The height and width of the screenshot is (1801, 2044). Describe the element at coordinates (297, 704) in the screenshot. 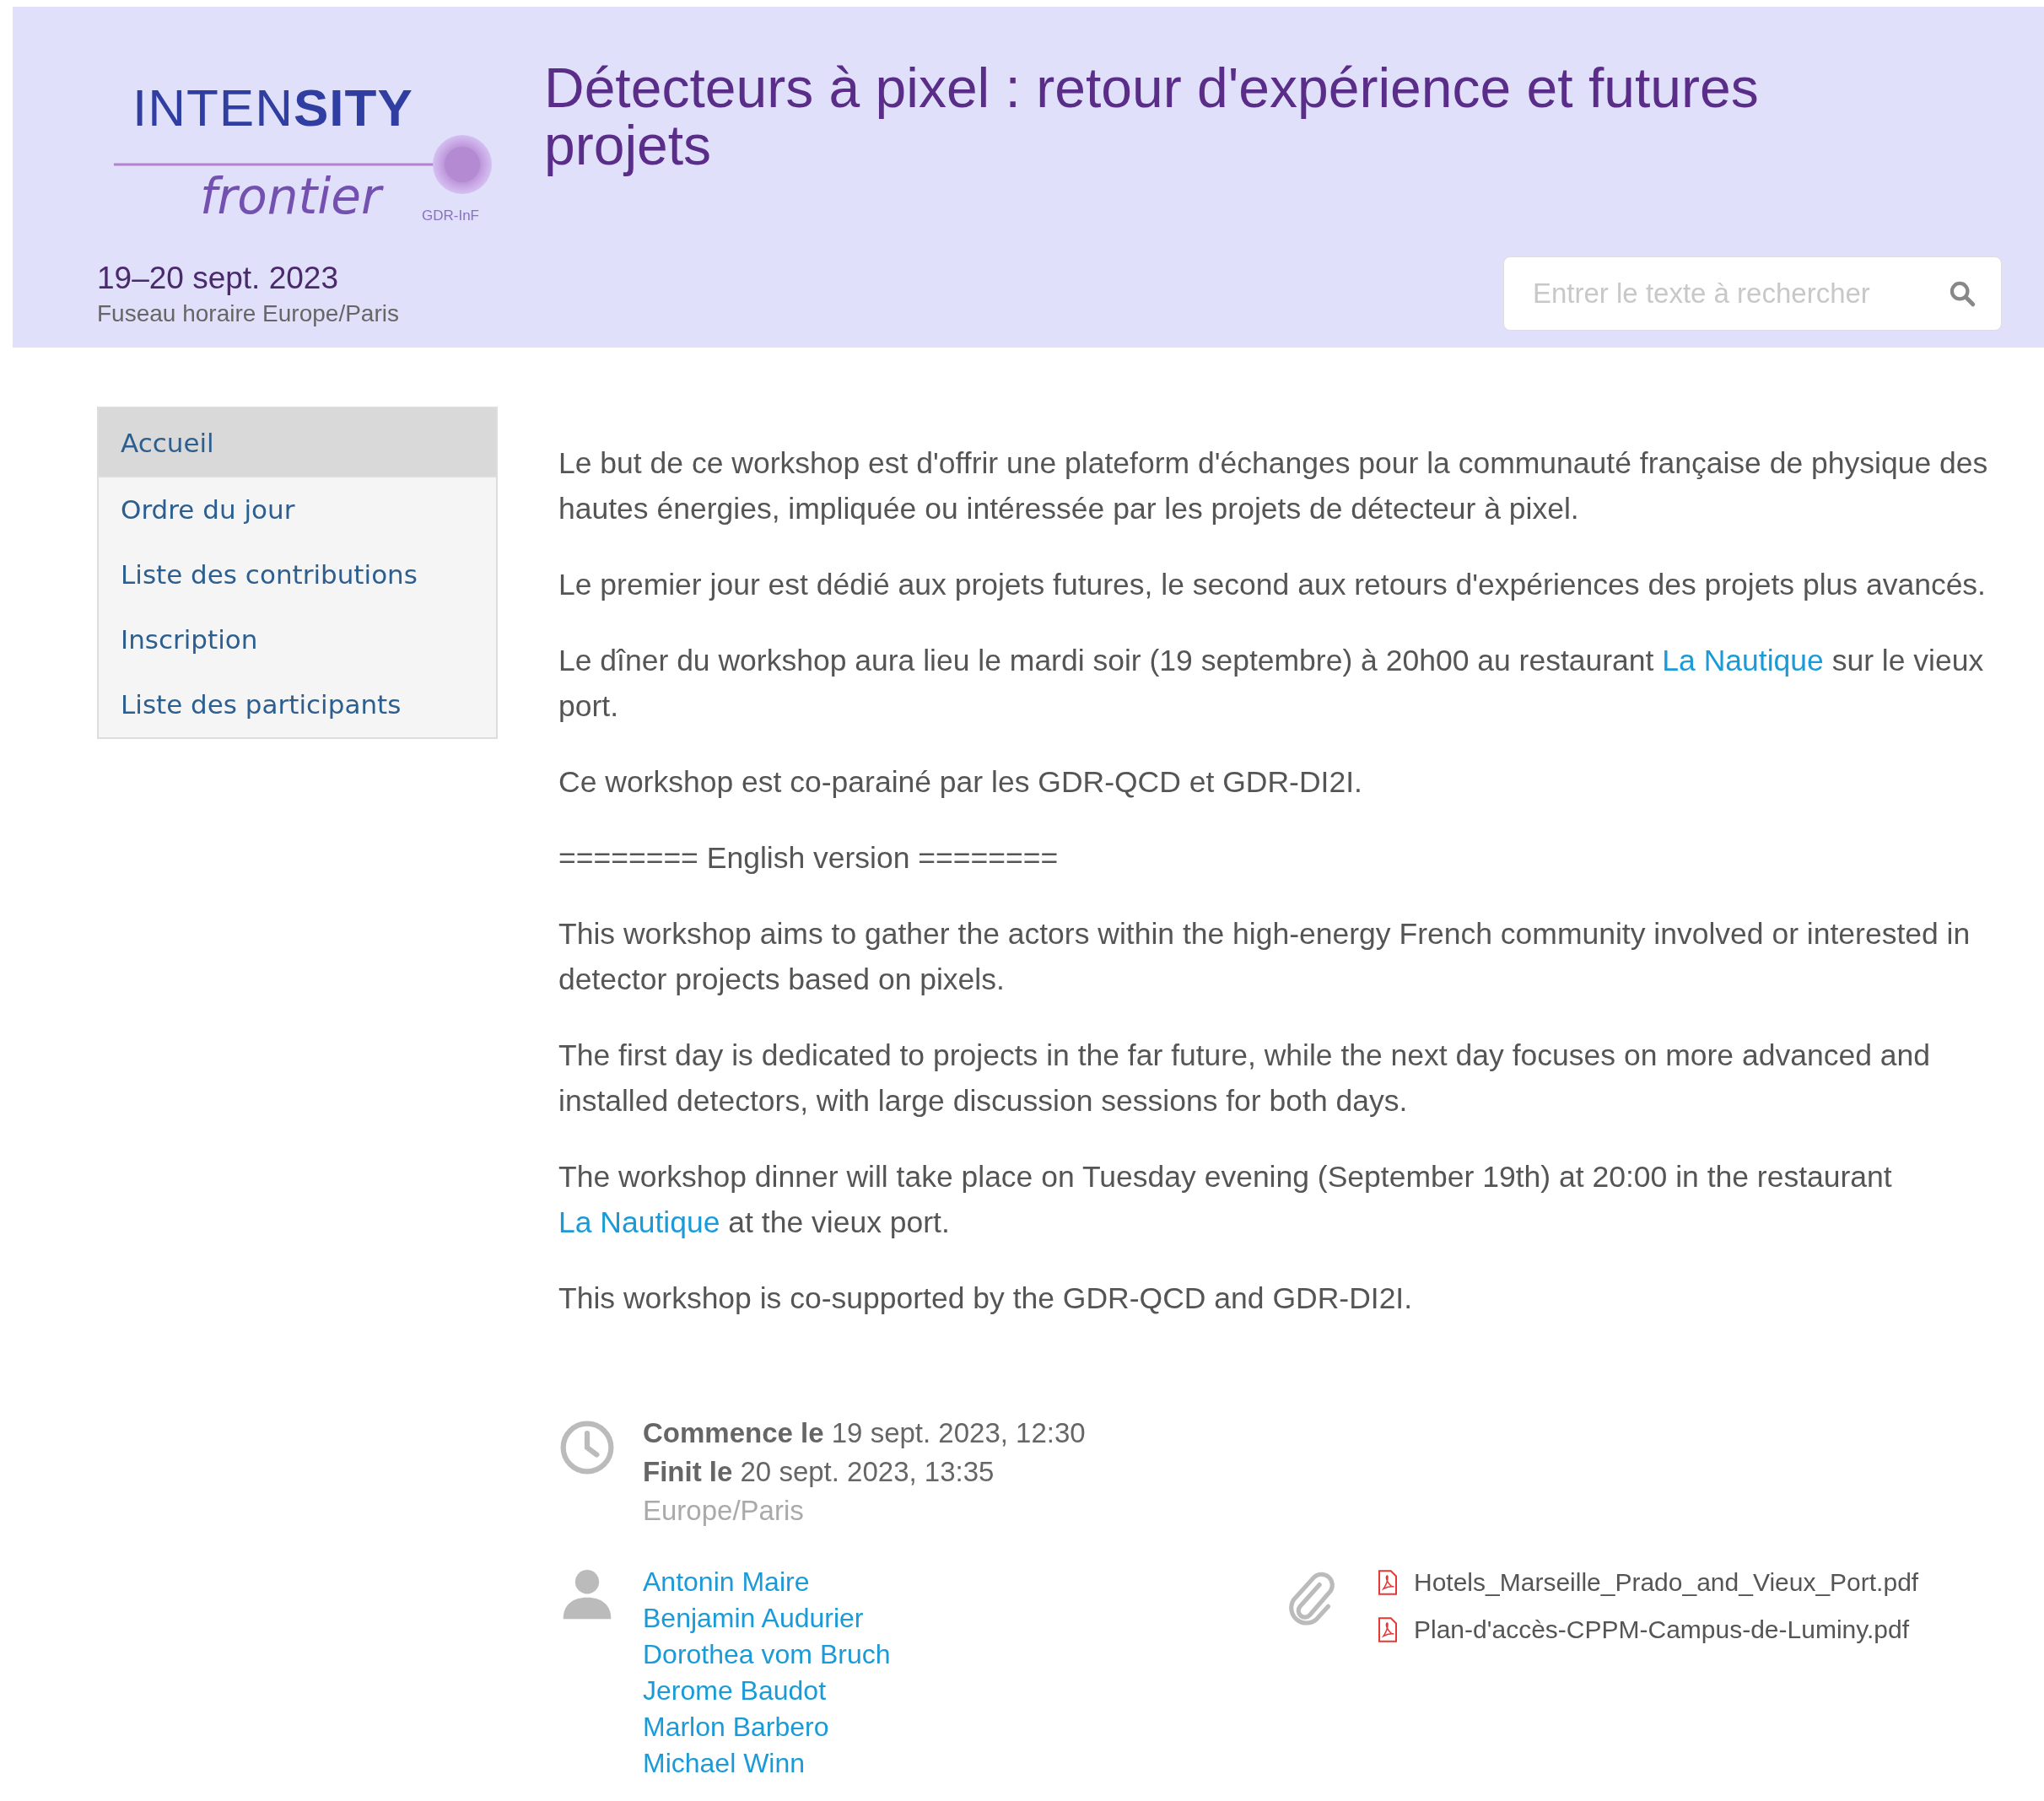

I see `sidebar-item: Liste des participants` at that location.